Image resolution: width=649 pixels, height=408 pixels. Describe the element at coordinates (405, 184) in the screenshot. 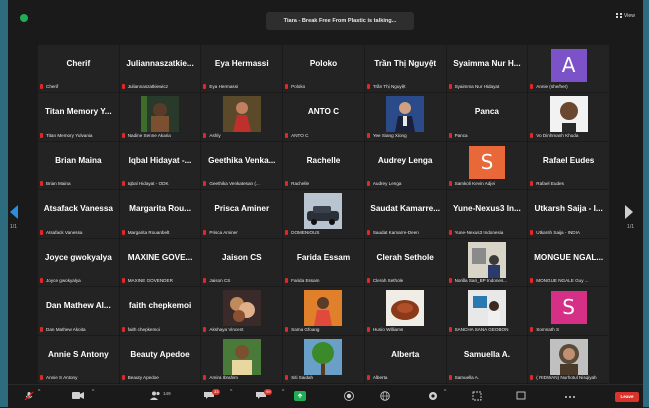

I see `participant-caption: Audrey Lenga` at that location.